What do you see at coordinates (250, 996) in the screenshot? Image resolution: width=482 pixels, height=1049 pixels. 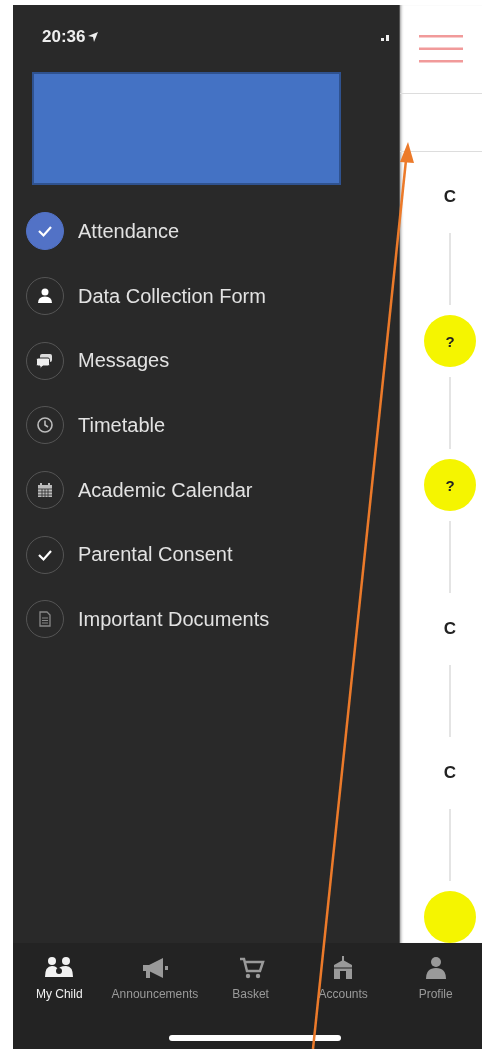 I see `tab: Basket` at bounding box center [250, 996].